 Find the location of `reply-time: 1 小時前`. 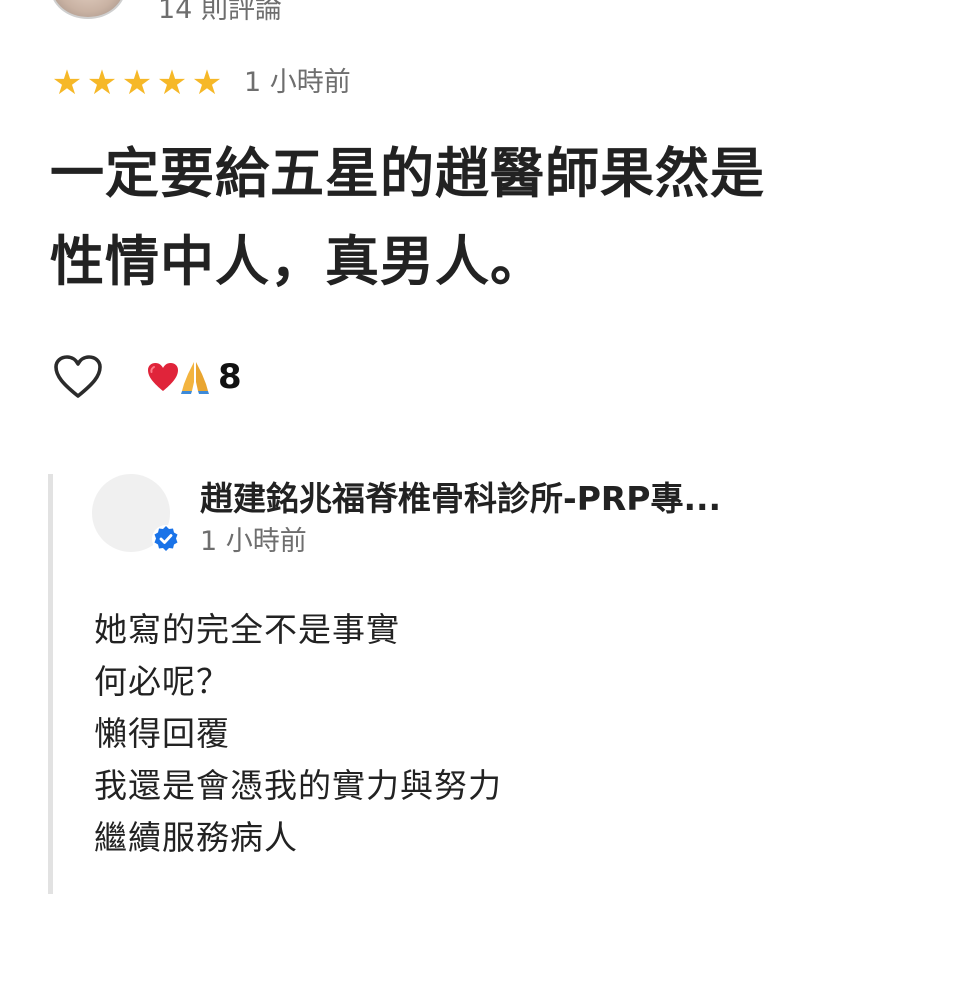

reply-time: 1 小時前 is located at coordinates (253, 541).